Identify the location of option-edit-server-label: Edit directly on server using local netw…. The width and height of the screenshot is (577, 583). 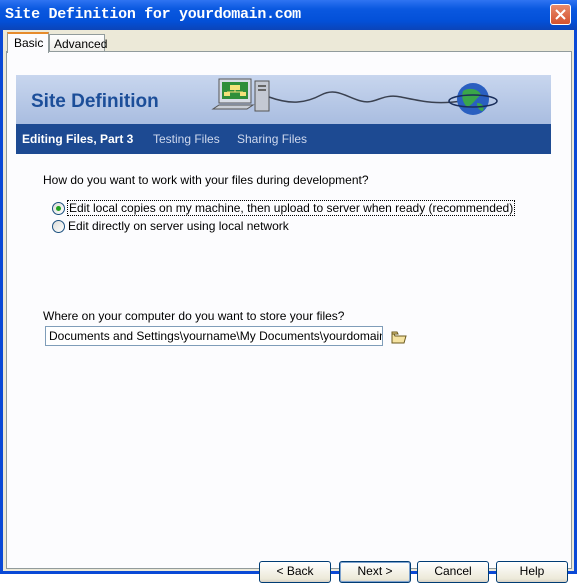
(178, 226).